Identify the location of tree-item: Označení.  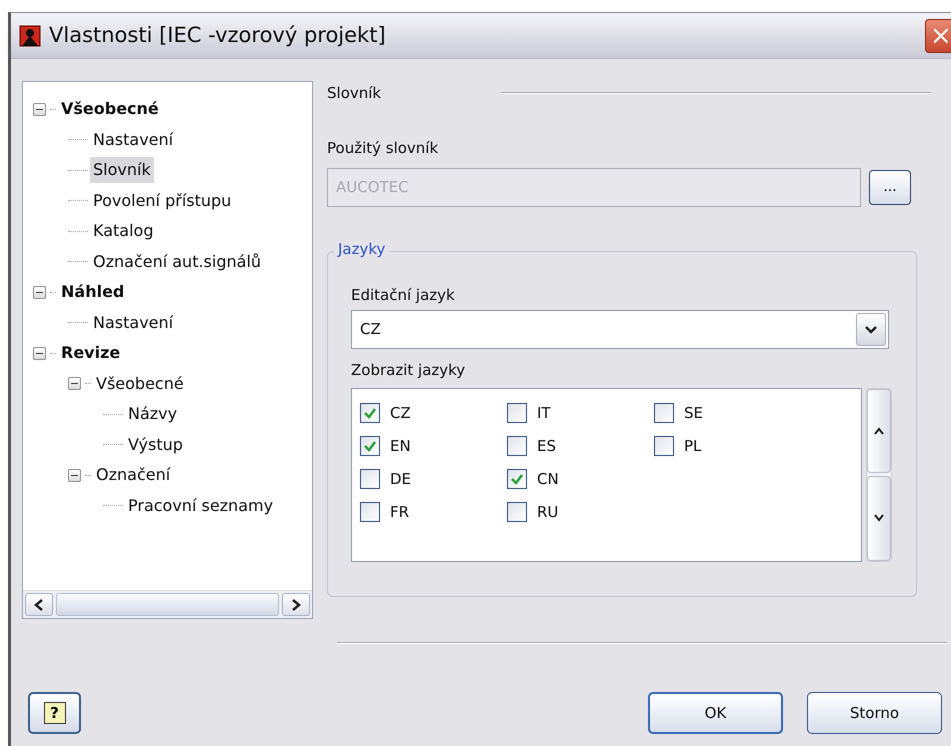
(133, 475).